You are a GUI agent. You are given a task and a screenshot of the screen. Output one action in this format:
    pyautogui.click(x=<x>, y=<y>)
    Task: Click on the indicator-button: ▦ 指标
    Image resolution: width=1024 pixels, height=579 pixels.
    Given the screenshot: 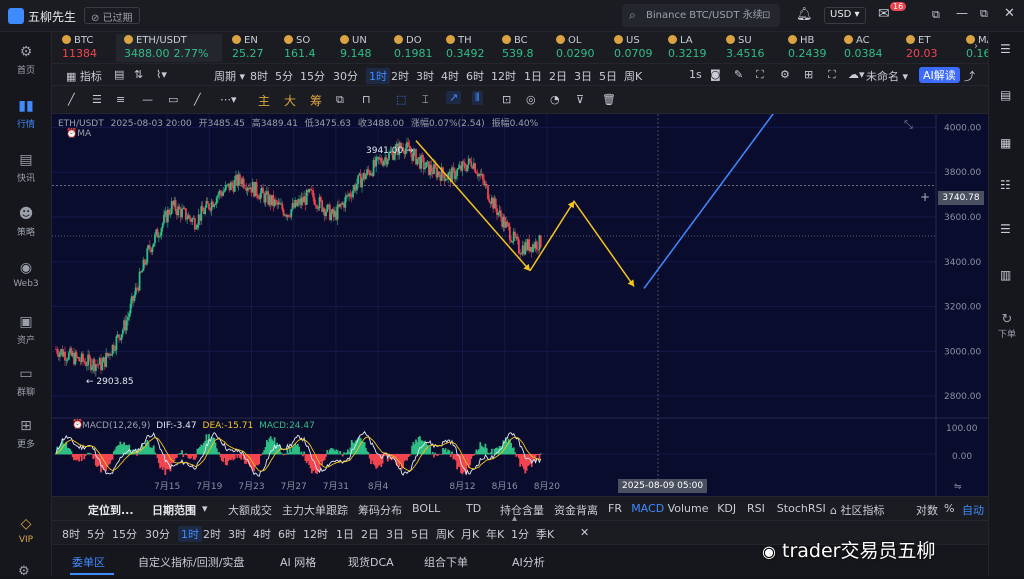 What is the action you would take?
    pyautogui.click(x=84, y=76)
    